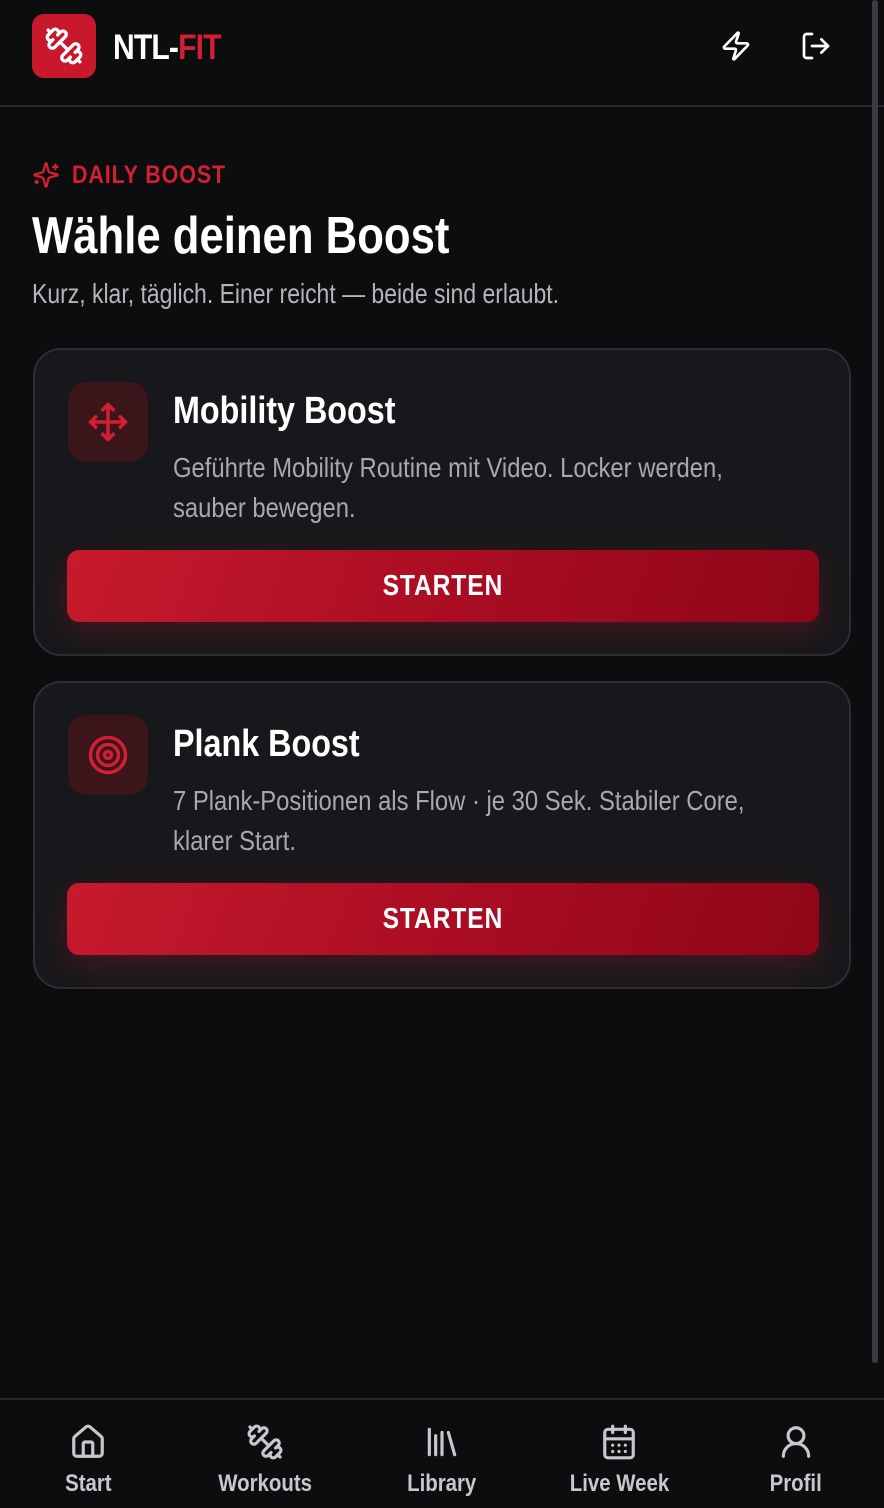 This screenshot has width=884, height=1508. I want to click on nav-item-start: Start, so click(88, 1454).